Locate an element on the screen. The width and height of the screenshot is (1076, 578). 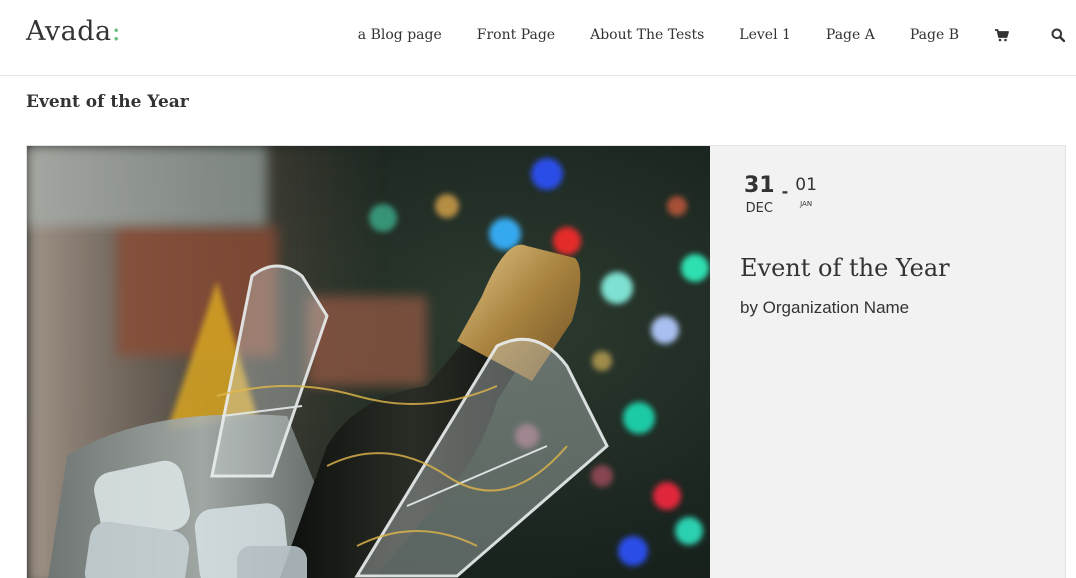
end-month: JAN is located at coordinates (806, 204).